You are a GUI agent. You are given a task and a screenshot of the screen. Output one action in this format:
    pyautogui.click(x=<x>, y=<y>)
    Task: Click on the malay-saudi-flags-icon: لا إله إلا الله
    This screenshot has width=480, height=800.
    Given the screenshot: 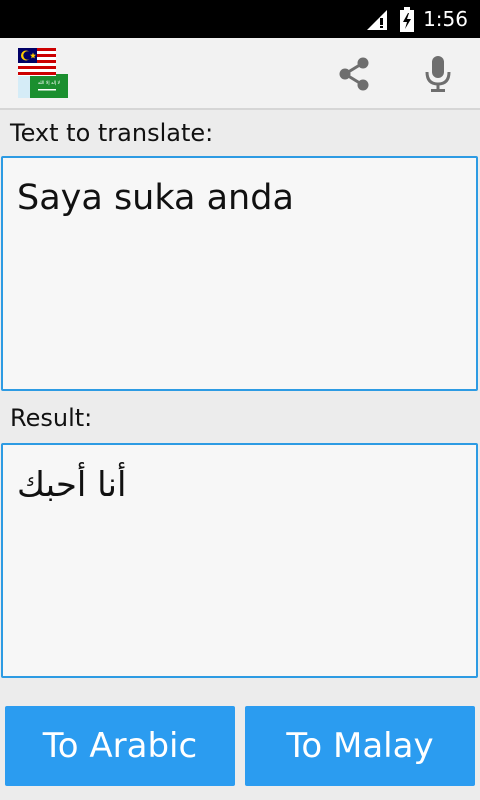 What is the action you would take?
    pyautogui.click(x=43, y=73)
    